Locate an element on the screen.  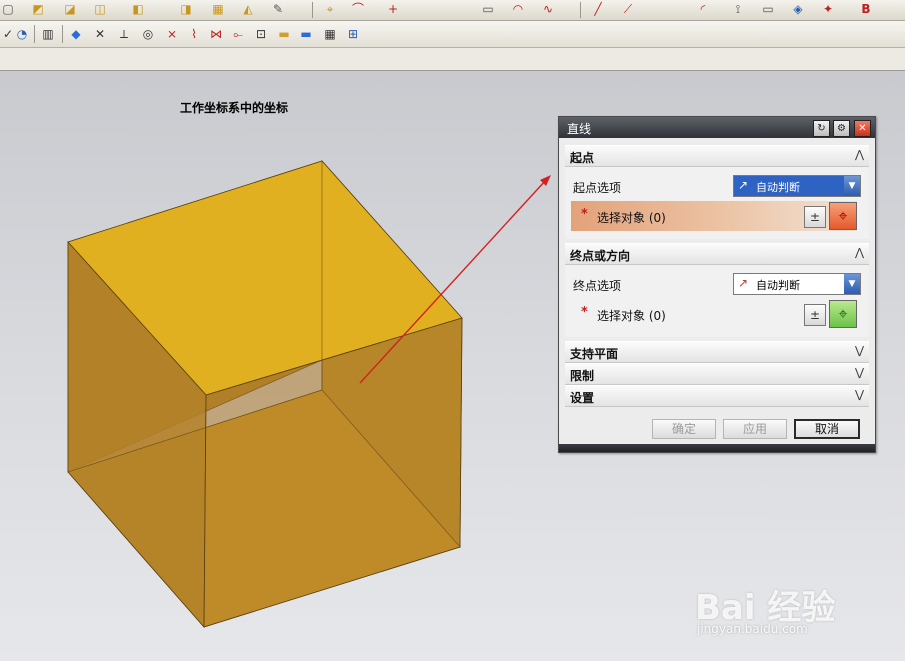
arc-icon: ◠ is located at coordinates (518, 9).